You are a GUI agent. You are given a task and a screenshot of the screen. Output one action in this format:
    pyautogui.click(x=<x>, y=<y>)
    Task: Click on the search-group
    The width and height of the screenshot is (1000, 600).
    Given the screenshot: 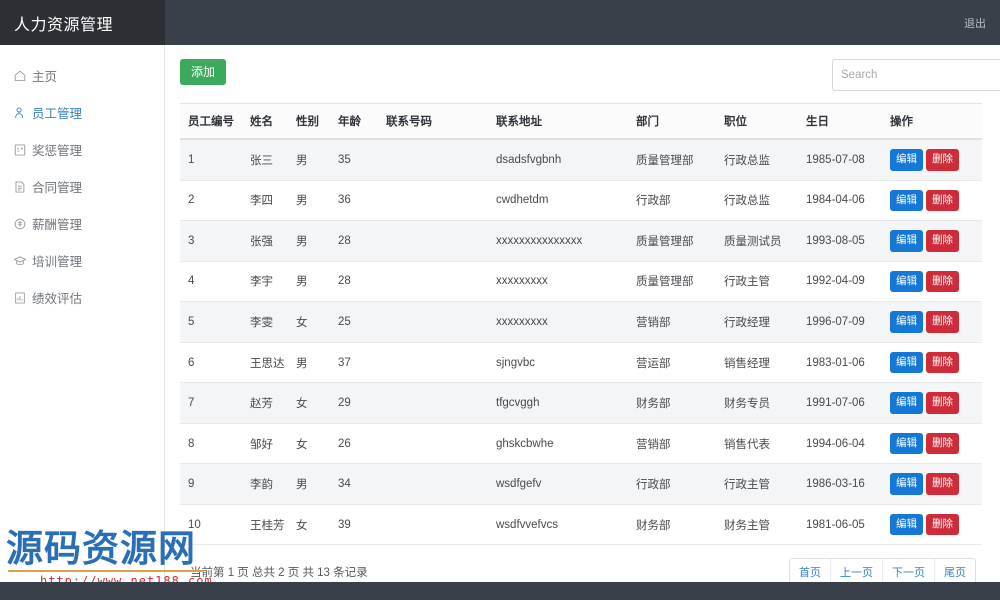 What is the action you would take?
    pyautogui.click(x=916, y=75)
    